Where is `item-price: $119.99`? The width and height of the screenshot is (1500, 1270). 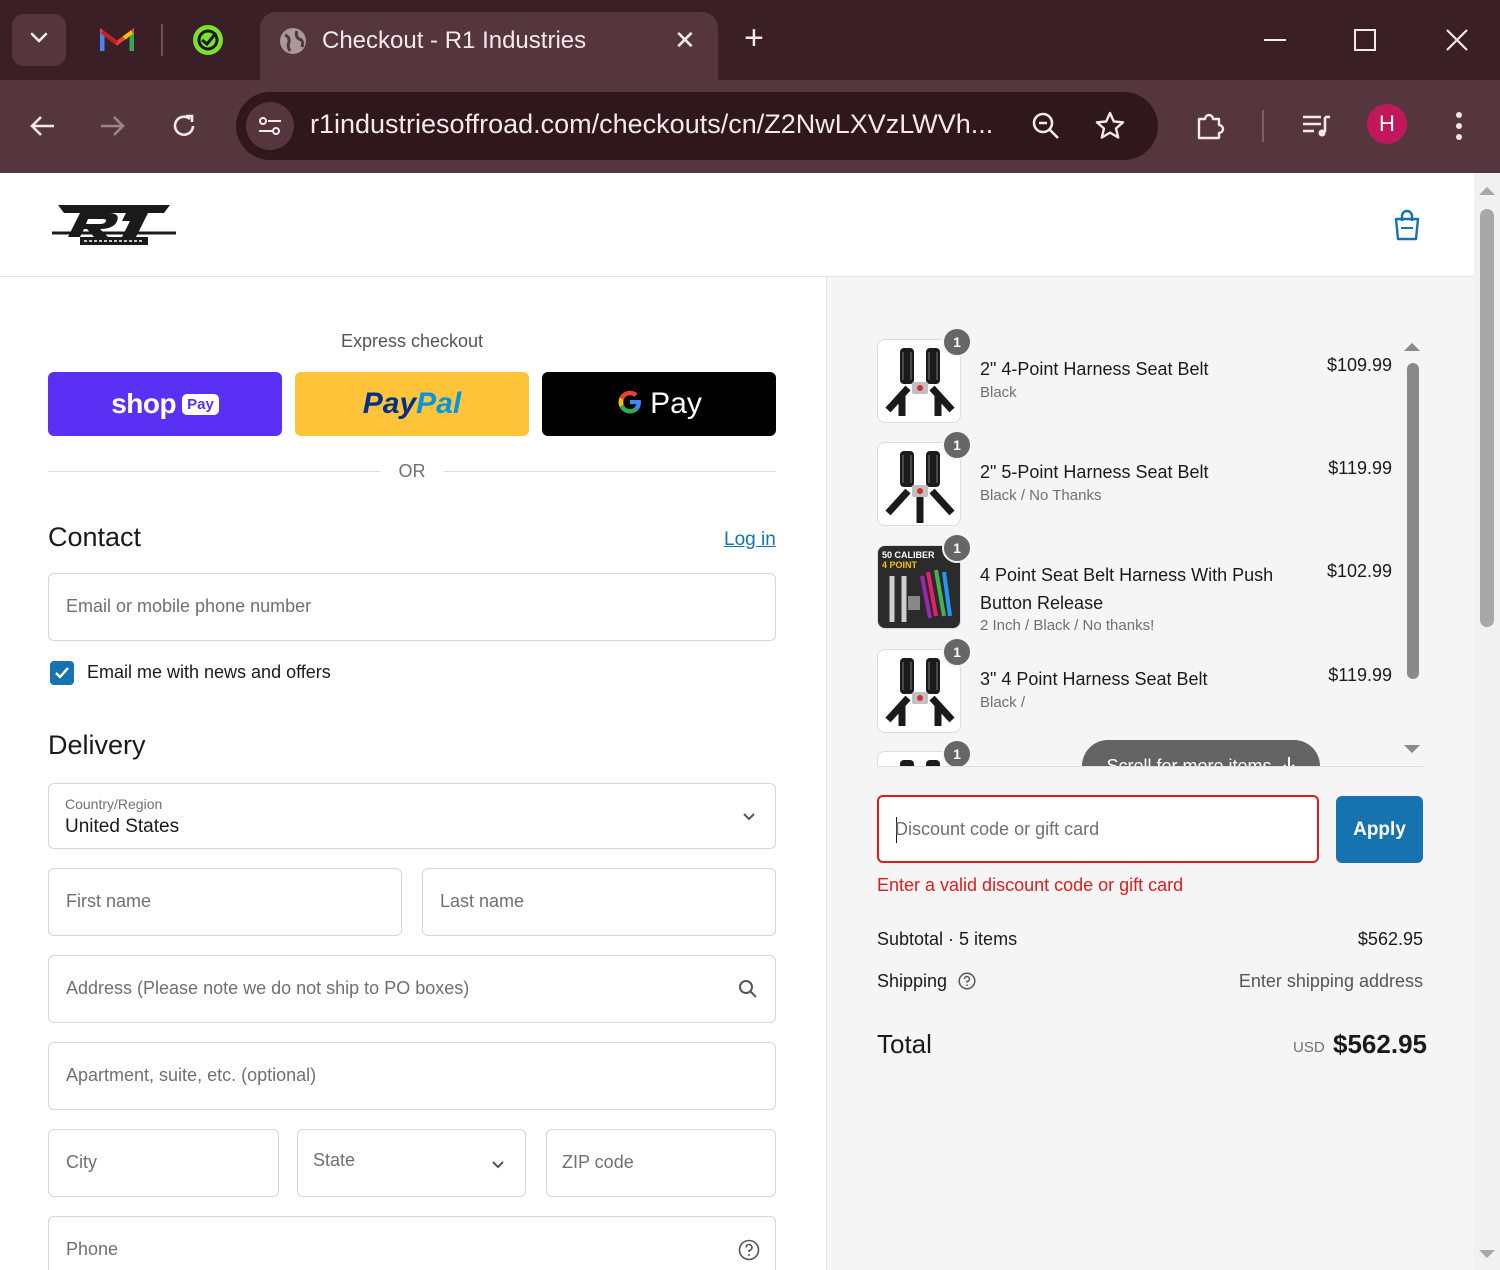 item-price: $119.99 is located at coordinates (1360, 468).